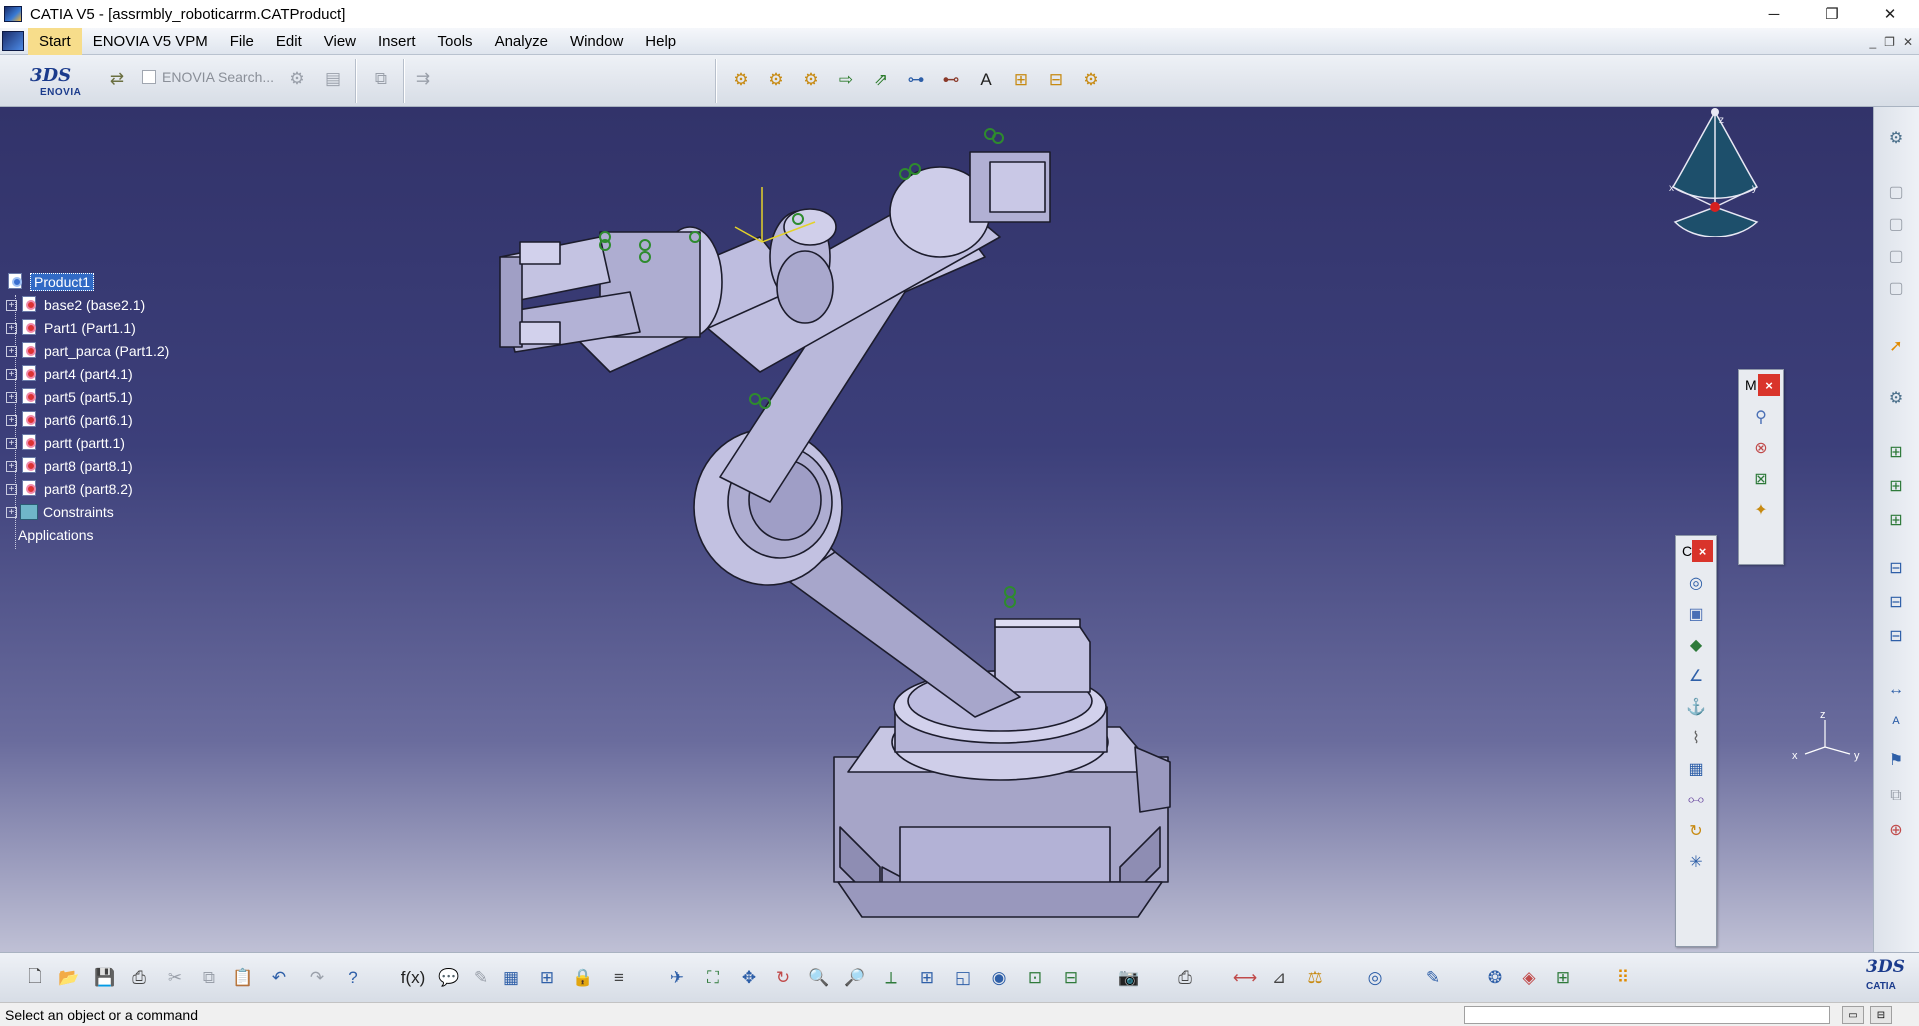 The image size is (1919, 1026). Describe the element at coordinates (881, 80) in the screenshot. I see `export-icon: ⇗` at that location.